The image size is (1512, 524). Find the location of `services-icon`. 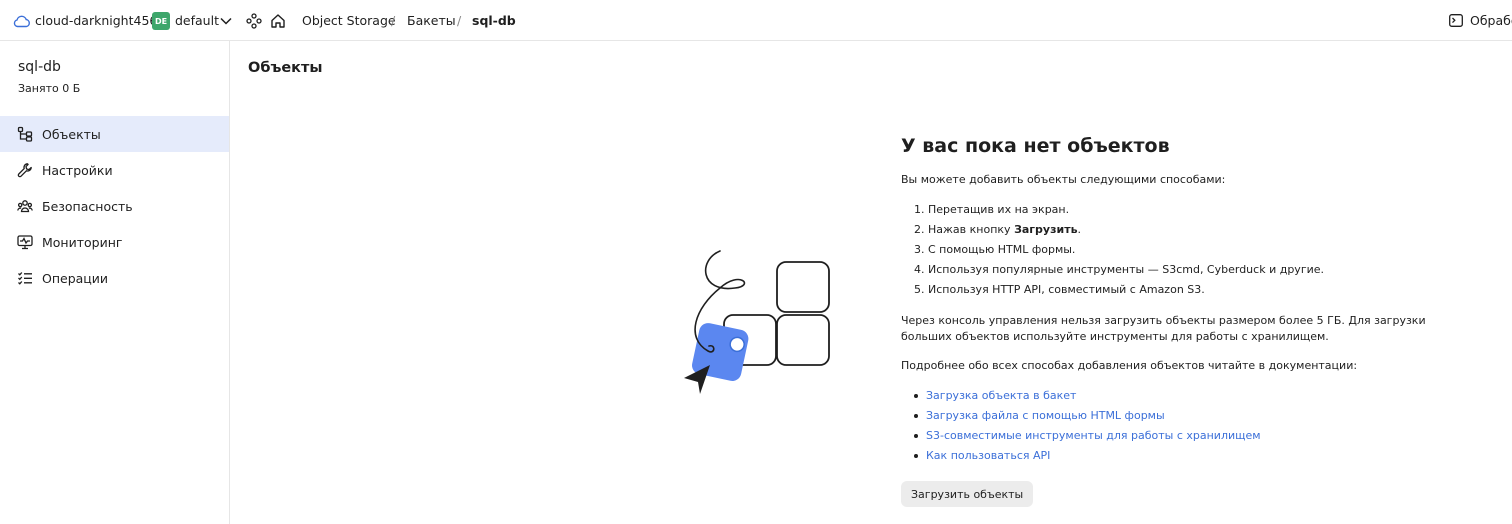

services-icon is located at coordinates (254, 20).